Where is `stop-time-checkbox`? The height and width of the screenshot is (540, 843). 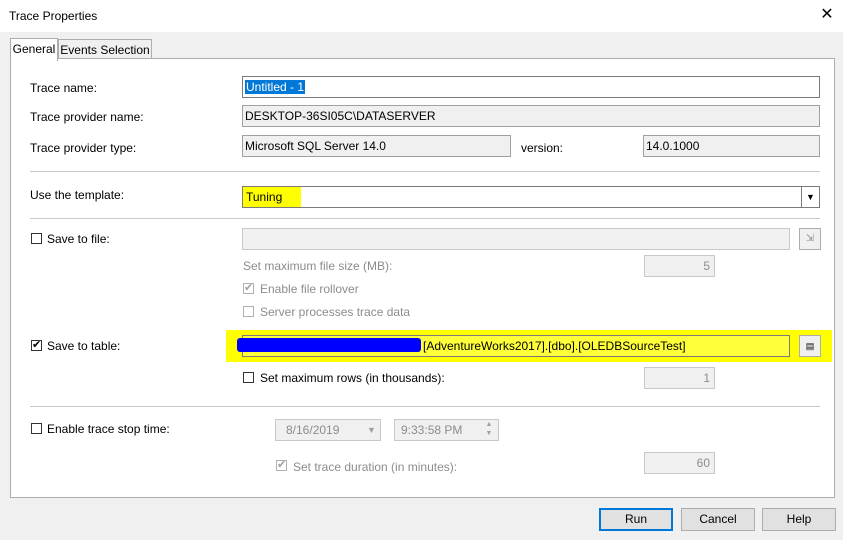 stop-time-checkbox is located at coordinates (36, 428).